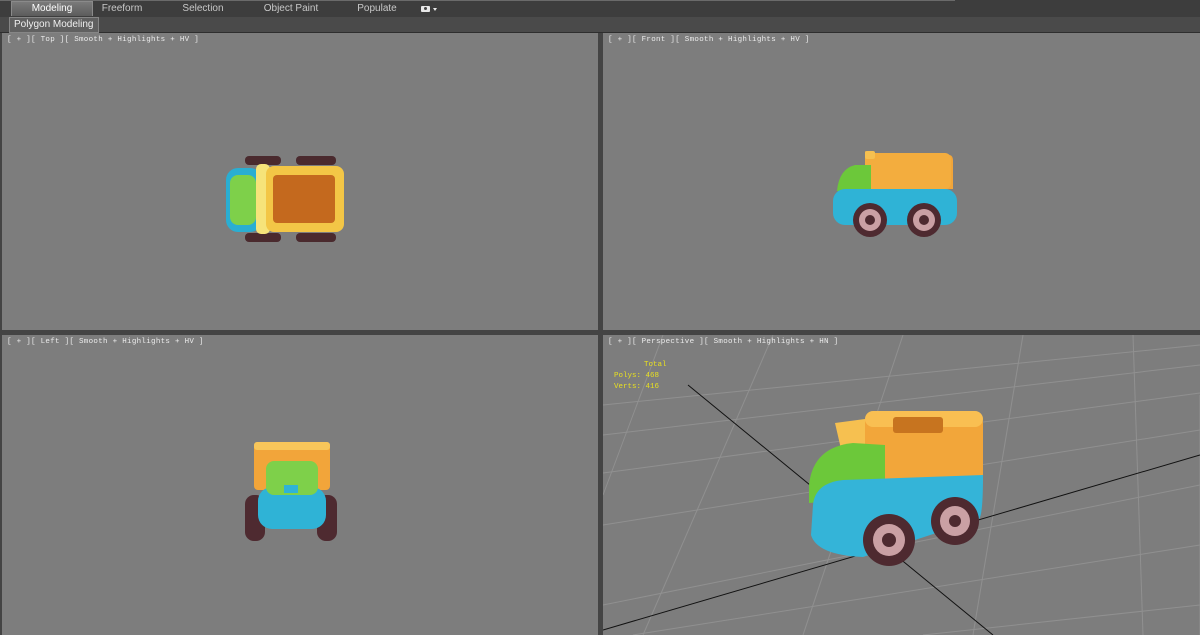 This screenshot has width=1200, height=635. What do you see at coordinates (122, 9) in the screenshot?
I see `tab-freeform: Freeform` at bounding box center [122, 9].